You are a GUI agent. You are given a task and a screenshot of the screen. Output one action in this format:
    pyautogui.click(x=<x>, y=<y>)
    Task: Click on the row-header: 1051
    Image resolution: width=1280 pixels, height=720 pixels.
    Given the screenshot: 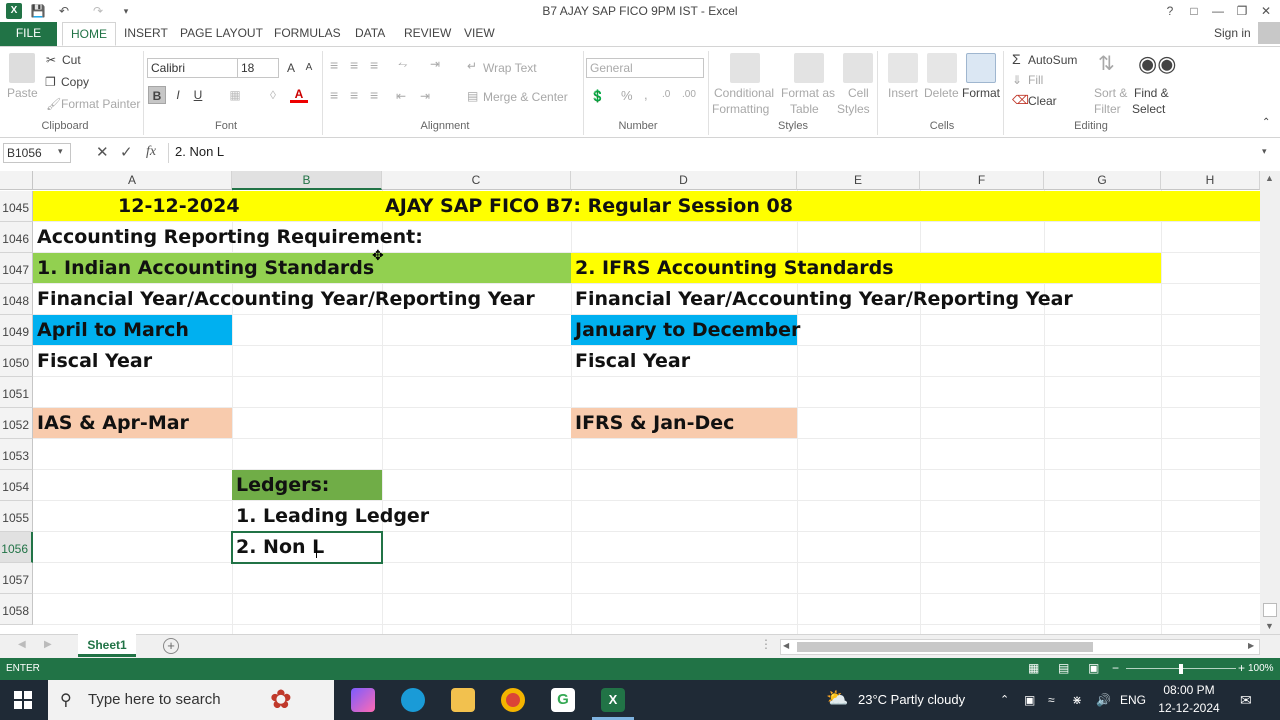 What is the action you would take?
    pyautogui.click(x=16, y=392)
    